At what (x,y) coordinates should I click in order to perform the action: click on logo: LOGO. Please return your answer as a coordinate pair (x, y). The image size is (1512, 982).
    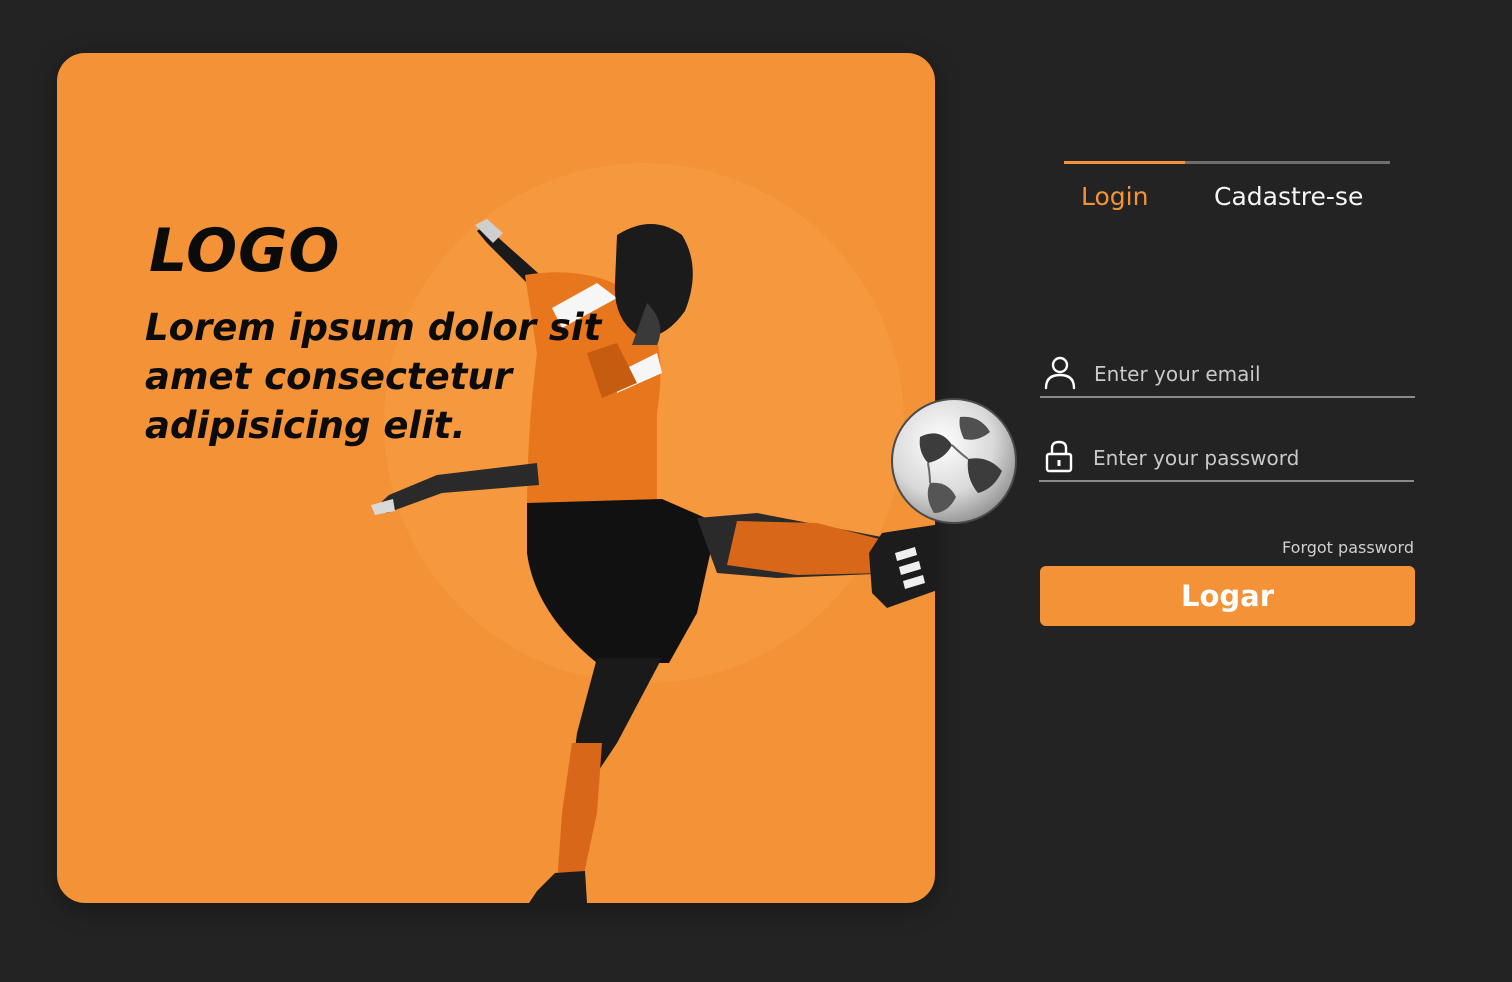
    Looking at the image, I should click on (245, 251).